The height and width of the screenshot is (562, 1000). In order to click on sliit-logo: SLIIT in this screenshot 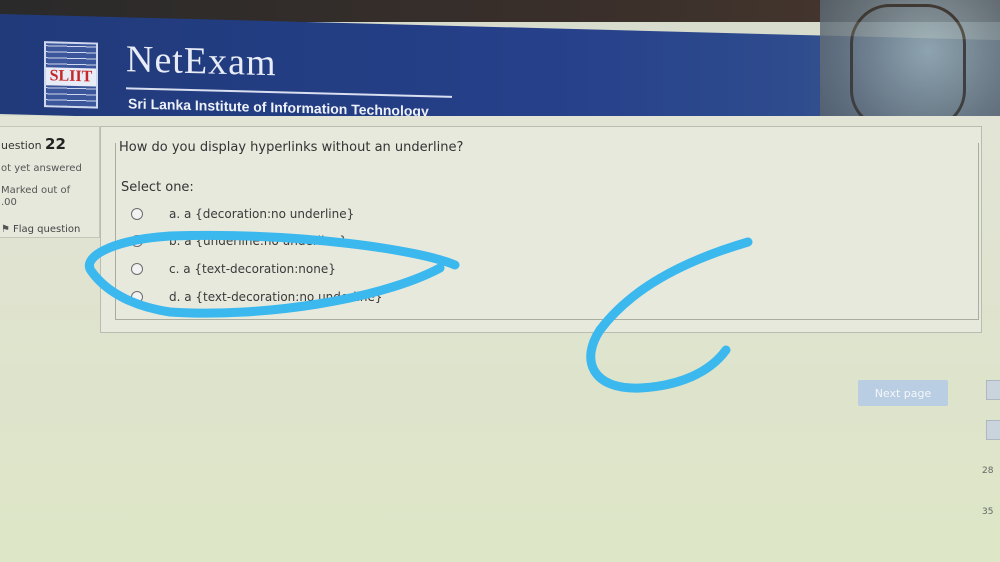, I will do `click(71, 75)`.